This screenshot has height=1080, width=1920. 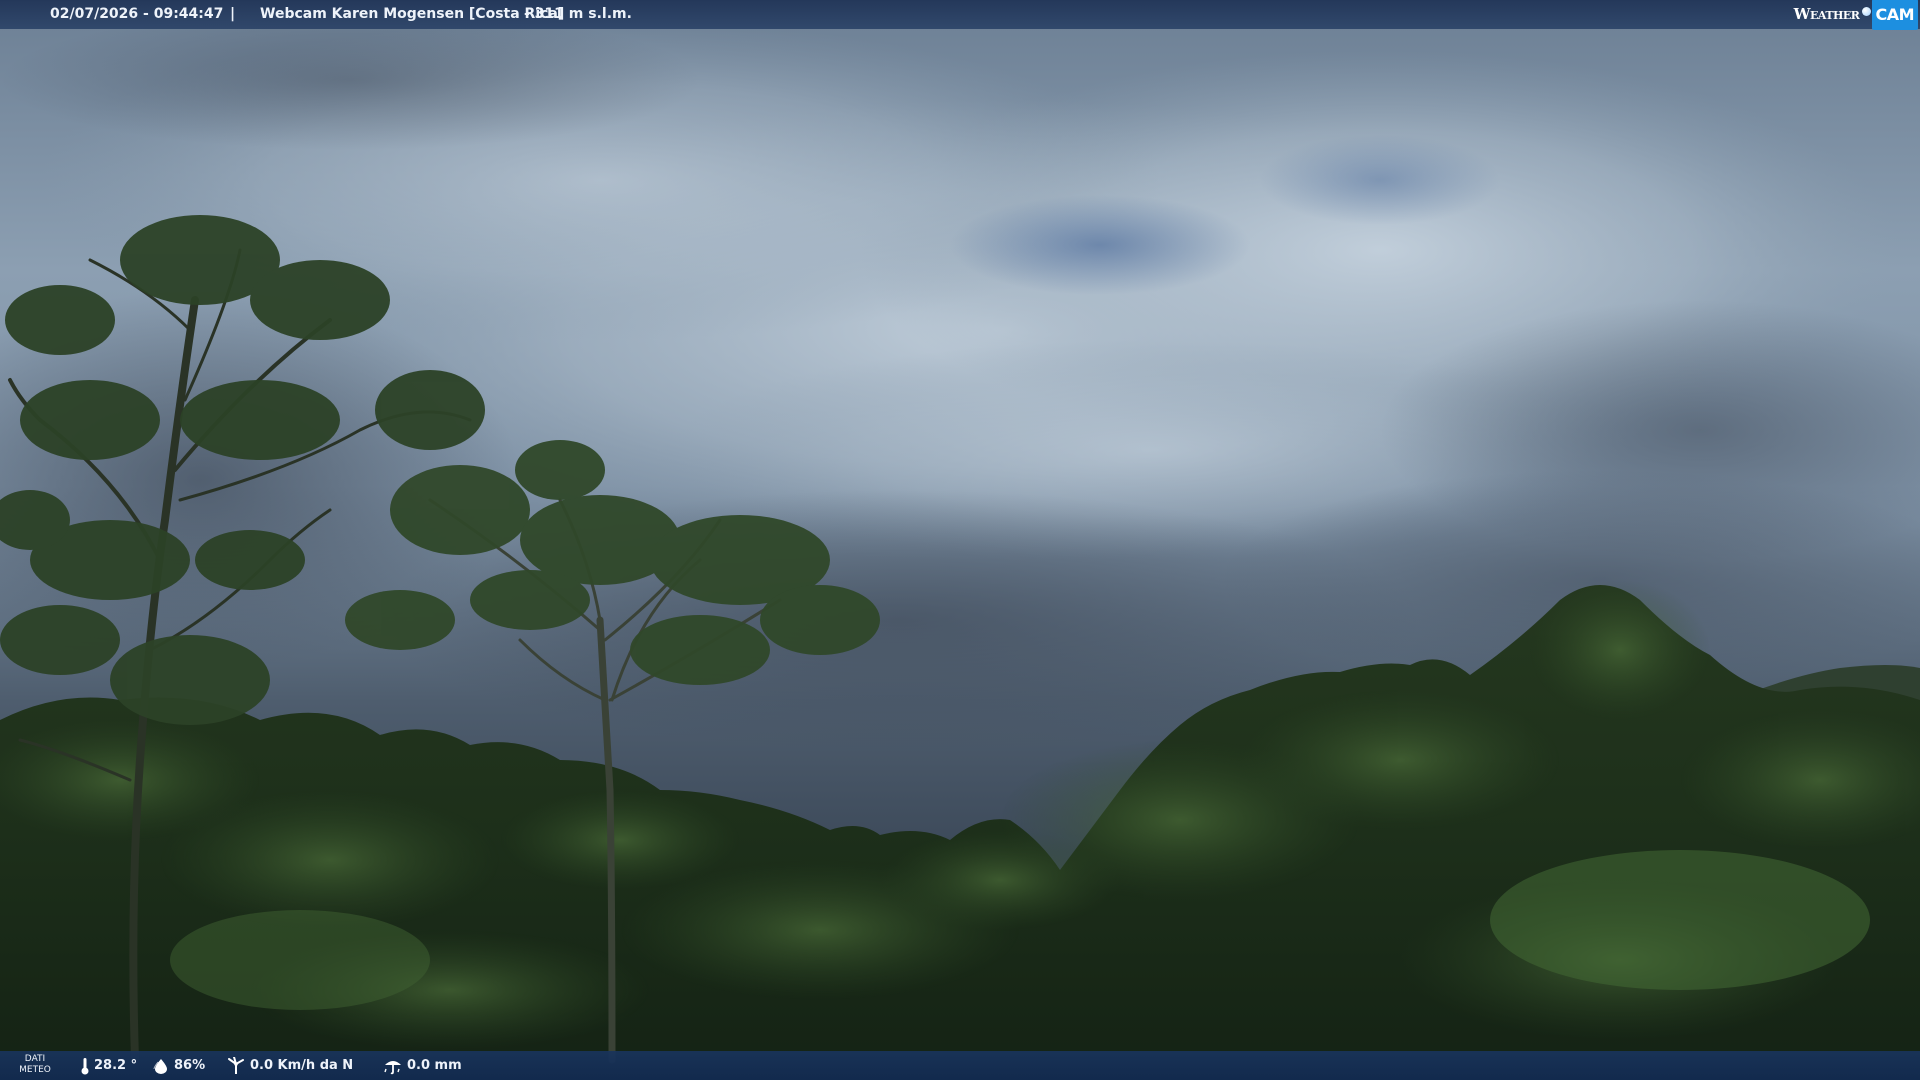 What do you see at coordinates (116, 1065) in the screenshot?
I see `temperature-value: 28.2 °` at bounding box center [116, 1065].